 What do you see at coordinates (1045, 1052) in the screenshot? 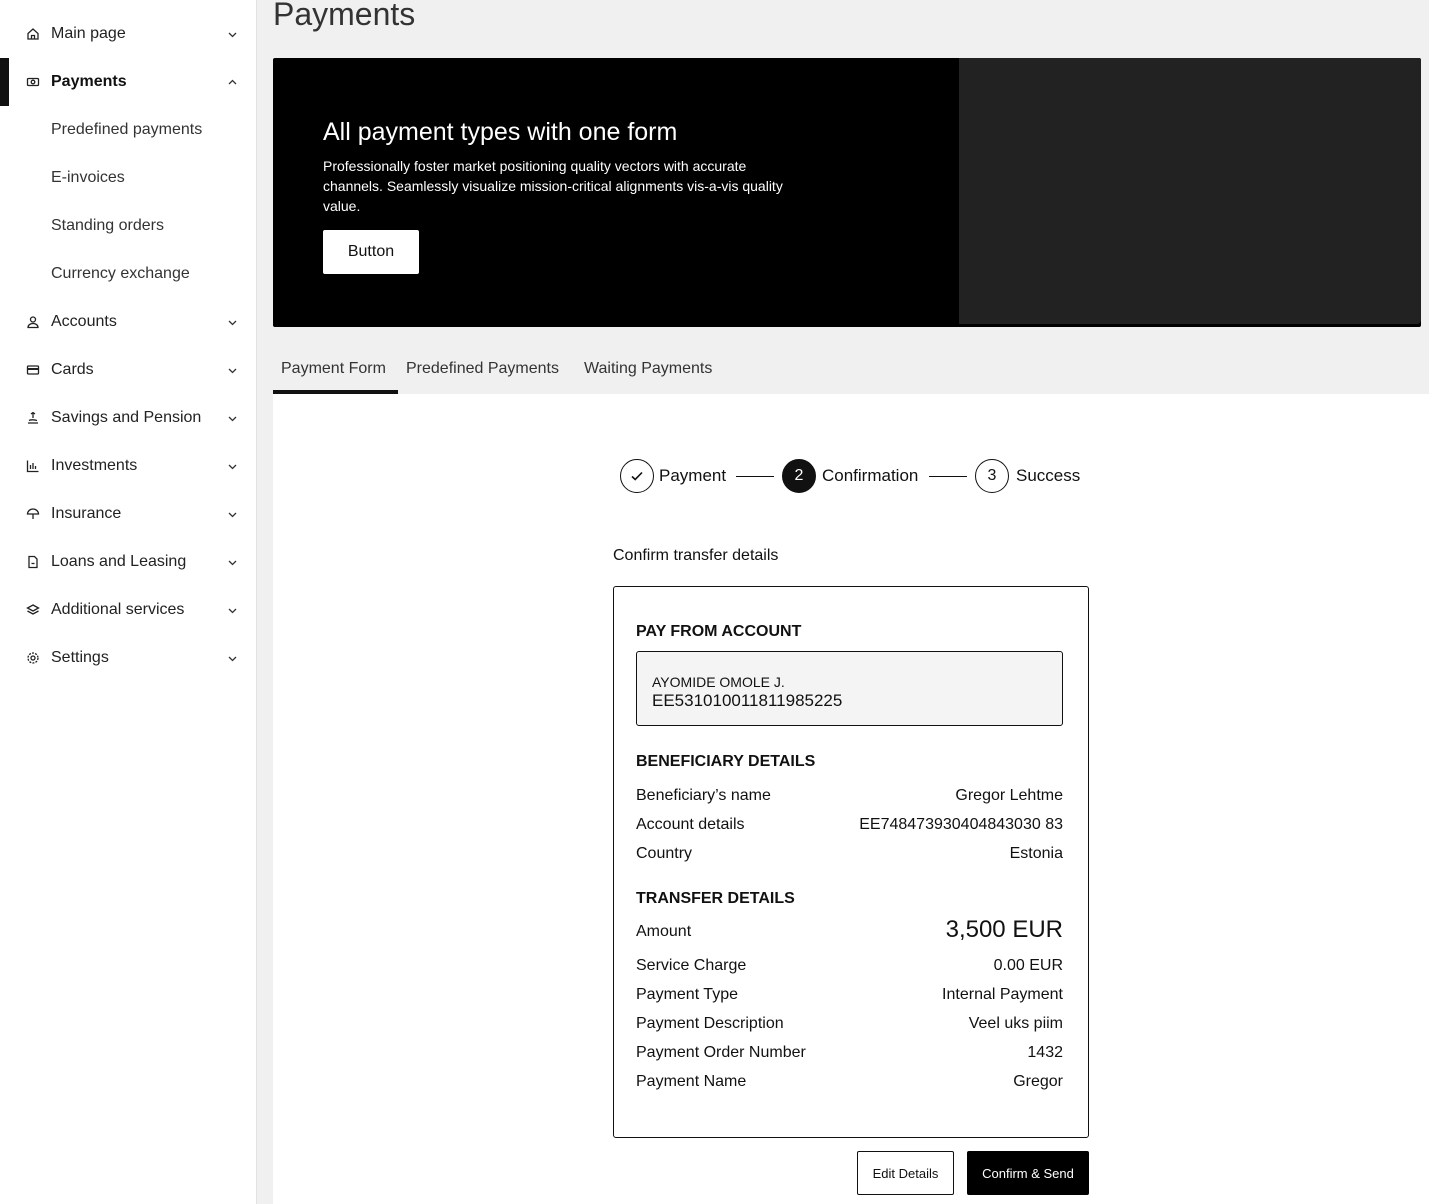
I see `detail-value: 1432` at bounding box center [1045, 1052].